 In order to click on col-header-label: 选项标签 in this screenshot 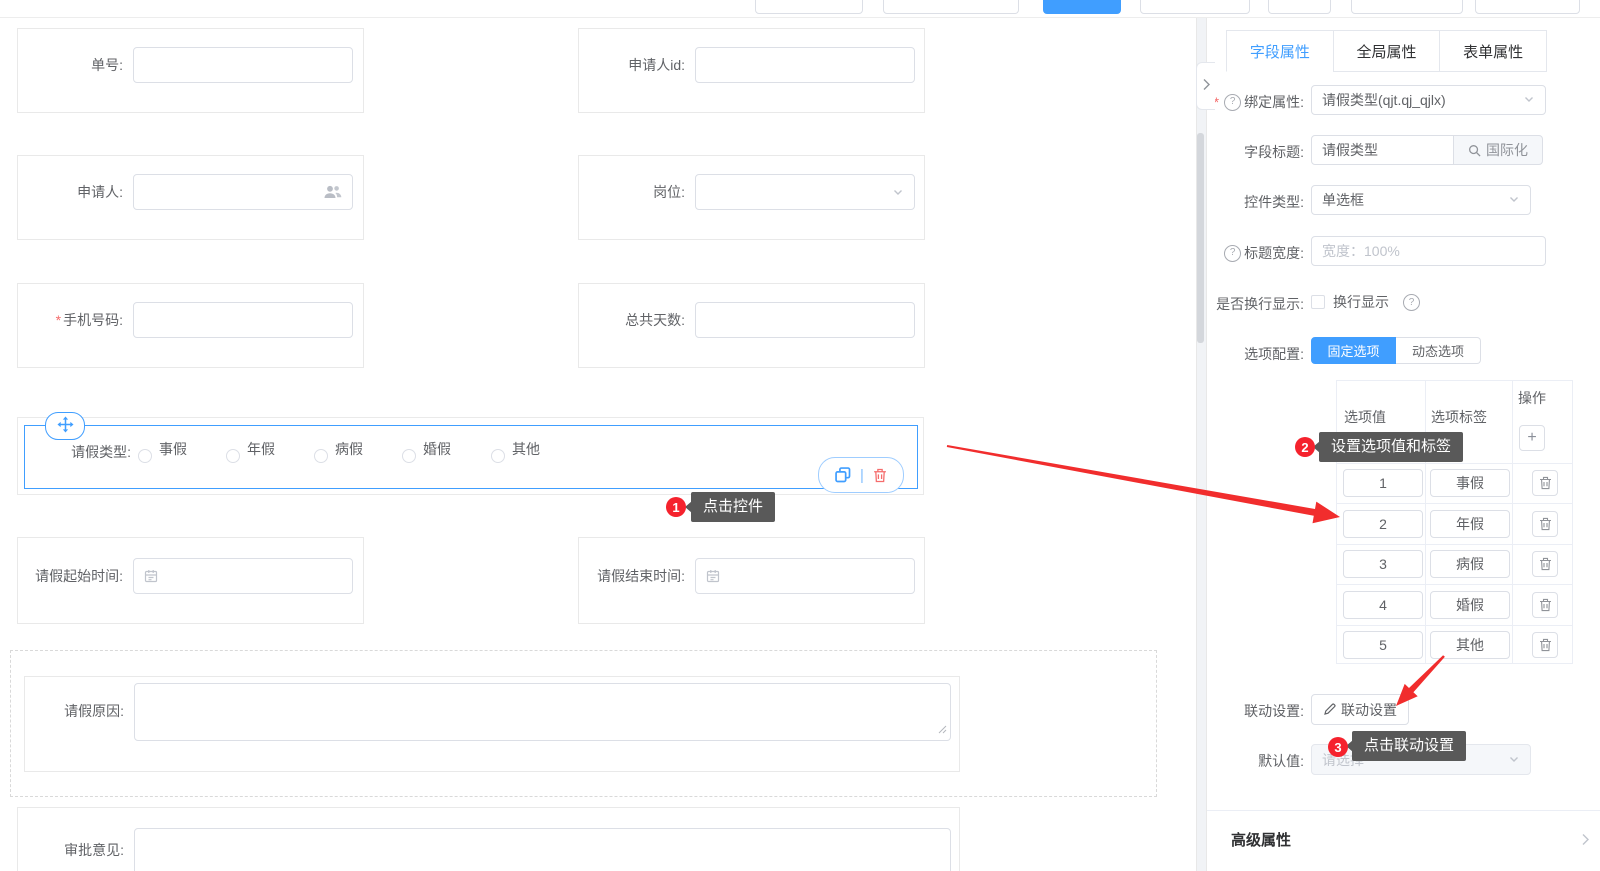, I will do `click(1459, 417)`.